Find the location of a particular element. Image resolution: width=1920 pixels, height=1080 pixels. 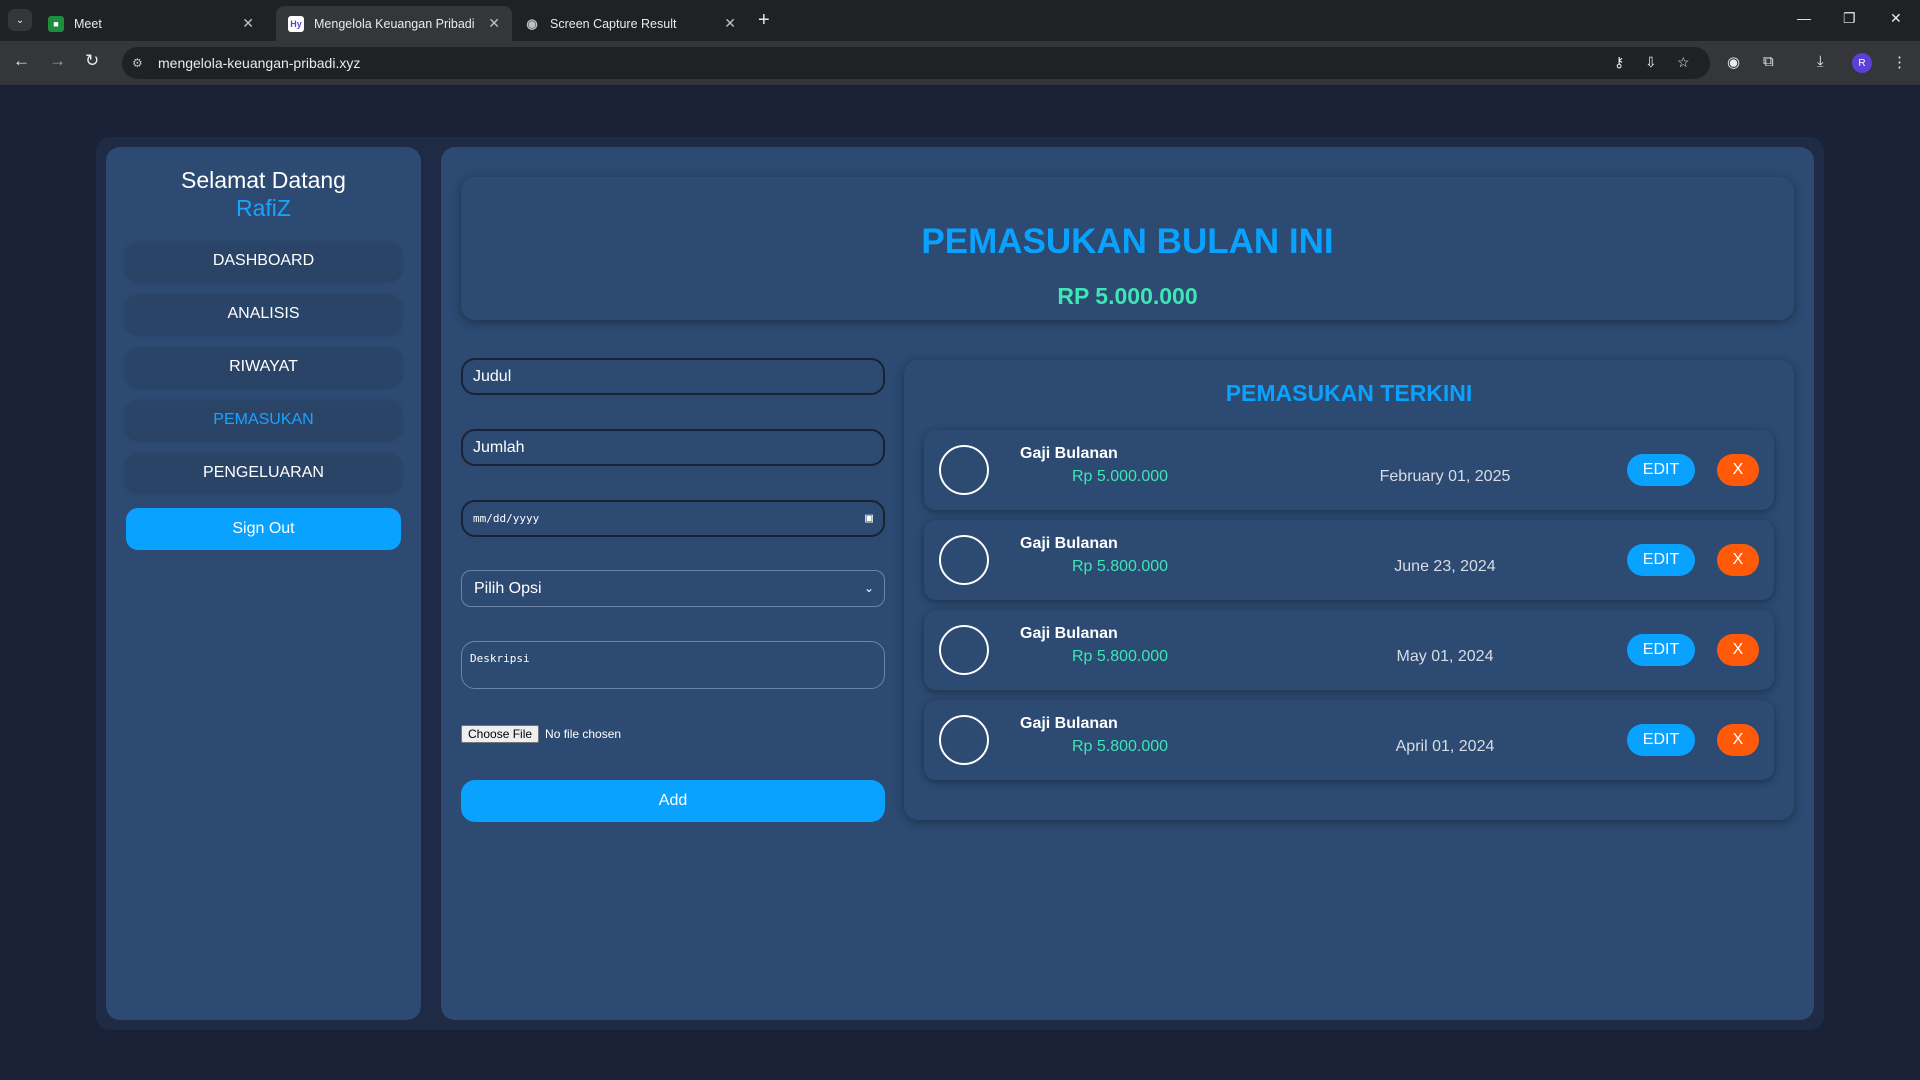

tab-screen-capture: ◉ Screen Capture Result ✕ is located at coordinates (630, 23).